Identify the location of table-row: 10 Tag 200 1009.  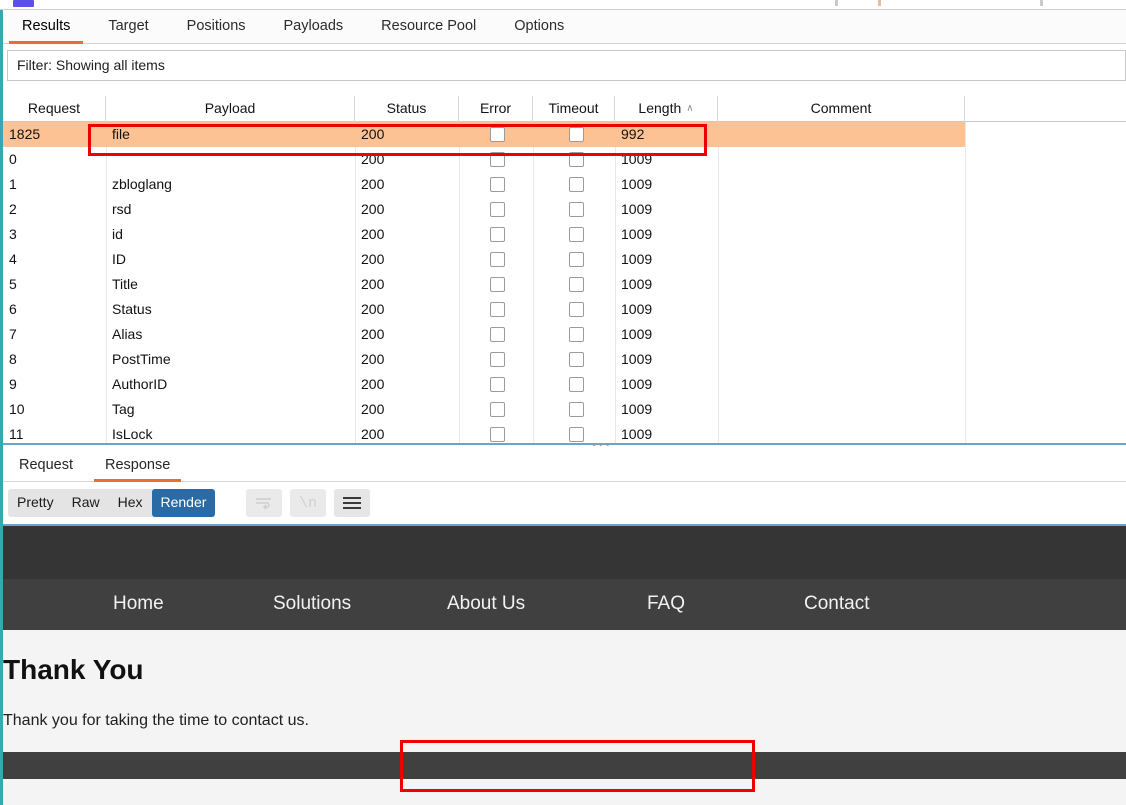
(564, 409).